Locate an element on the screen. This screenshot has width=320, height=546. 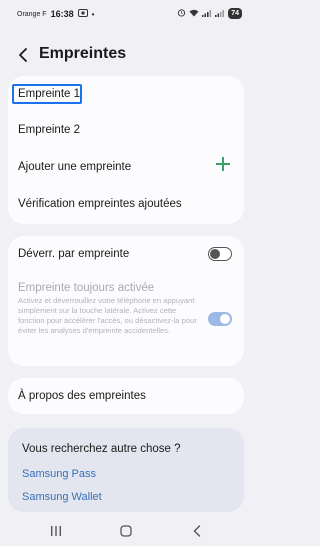
page-title: Empreintes is located at coordinates (83, 53).